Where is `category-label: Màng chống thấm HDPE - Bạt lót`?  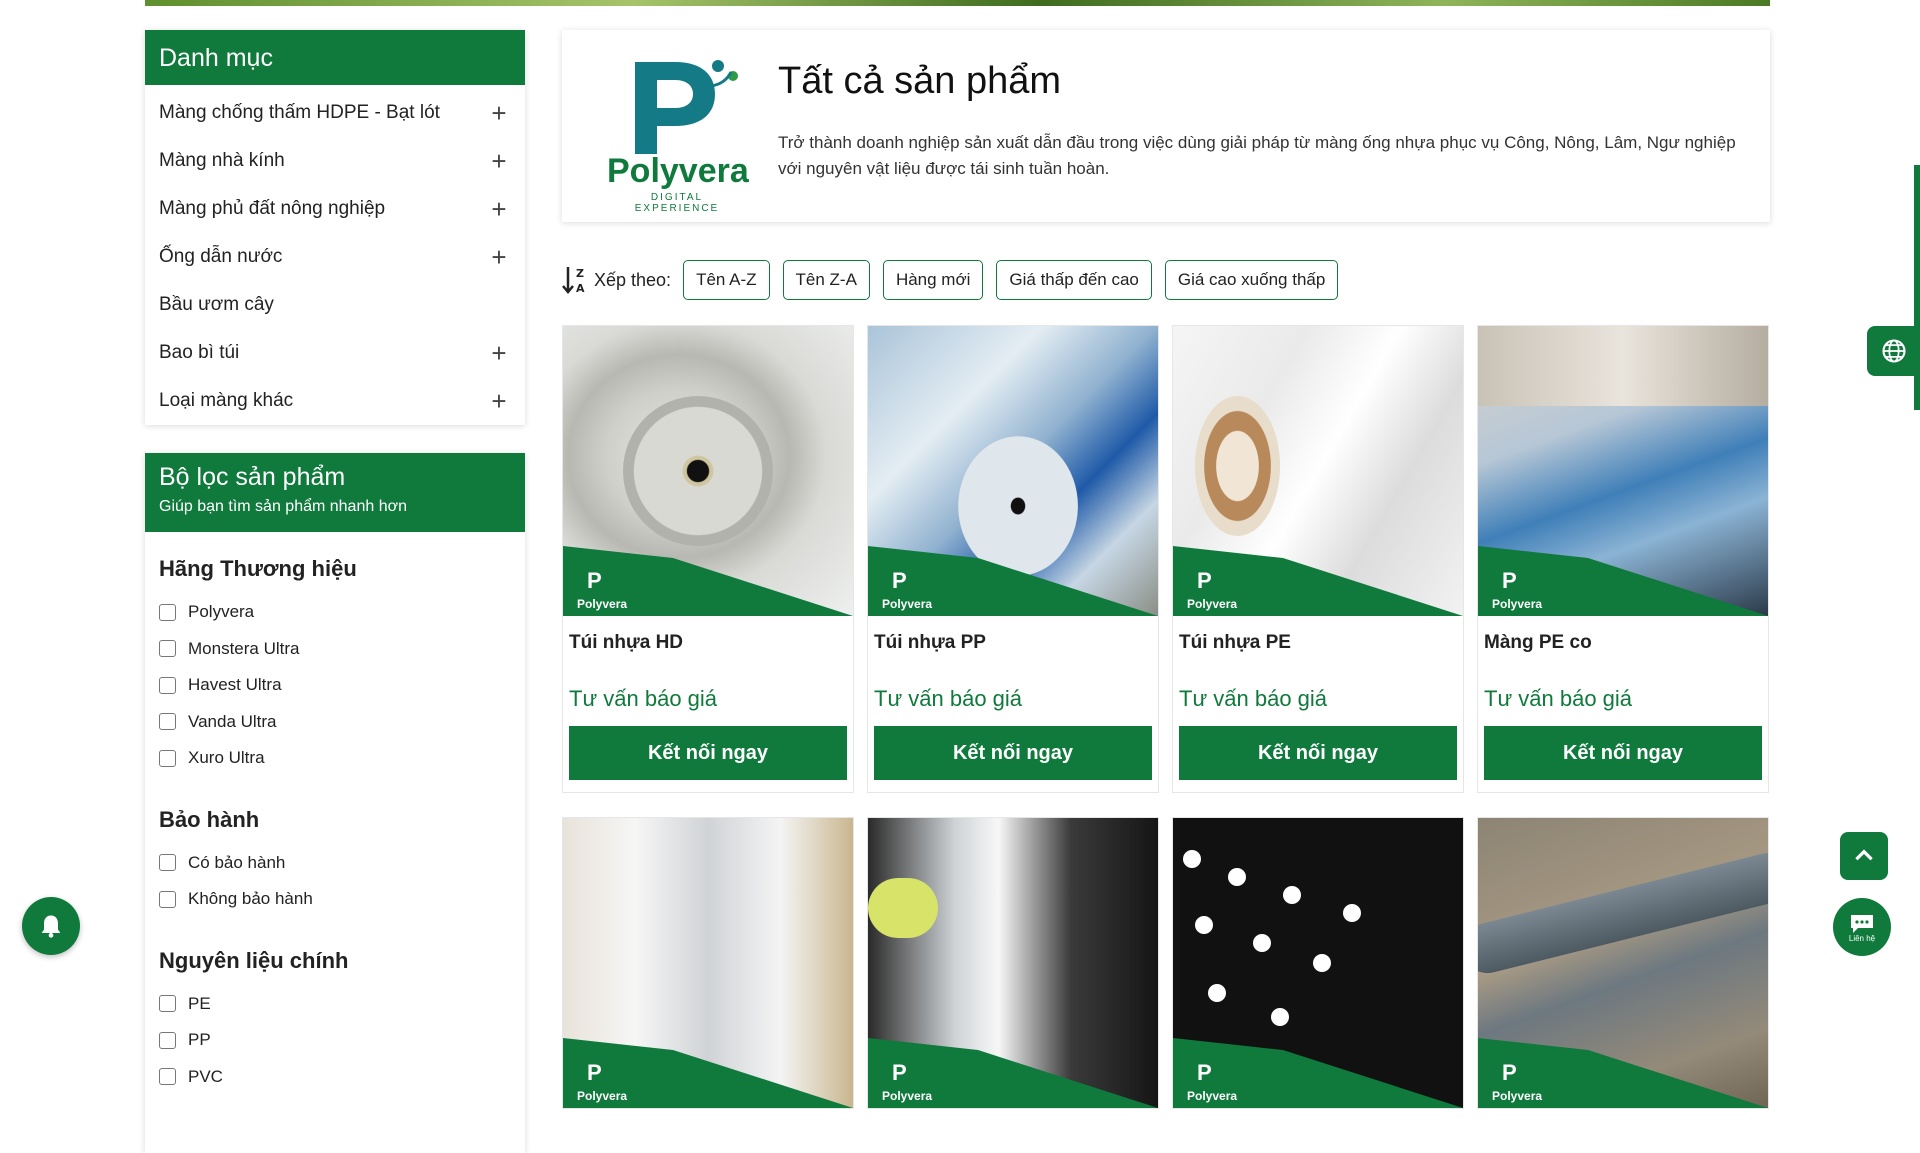 category-label: Màng chống thấm HDPE - Bạt lót is located at coordinates (299, 112).